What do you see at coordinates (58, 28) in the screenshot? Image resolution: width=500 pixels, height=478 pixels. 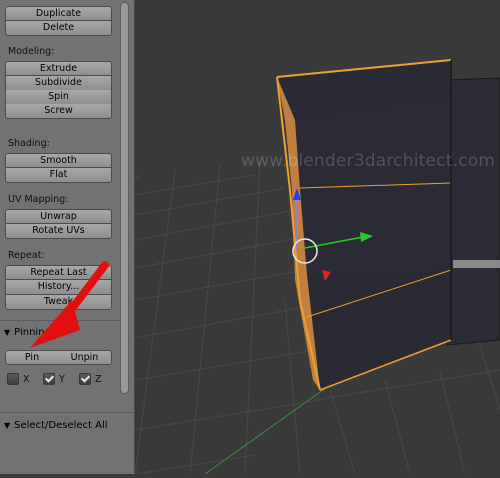 I see `delete-button: Delete` at bounding box center [58, 28].